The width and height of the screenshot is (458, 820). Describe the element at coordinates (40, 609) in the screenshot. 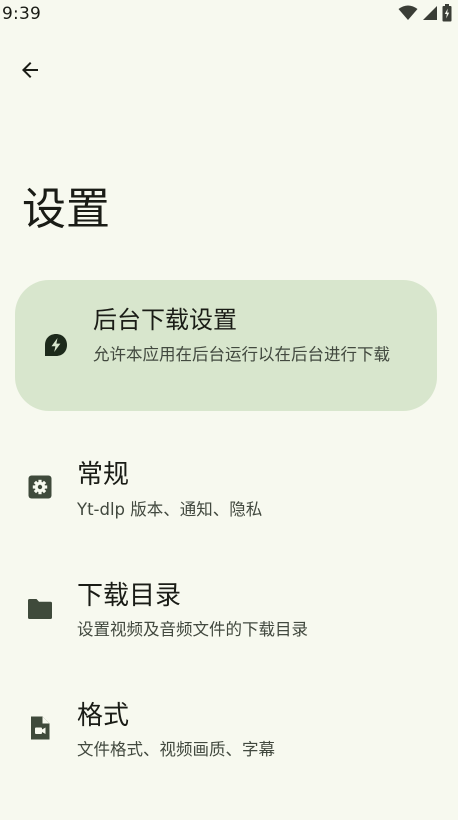

I see `folder-icon` at that location.